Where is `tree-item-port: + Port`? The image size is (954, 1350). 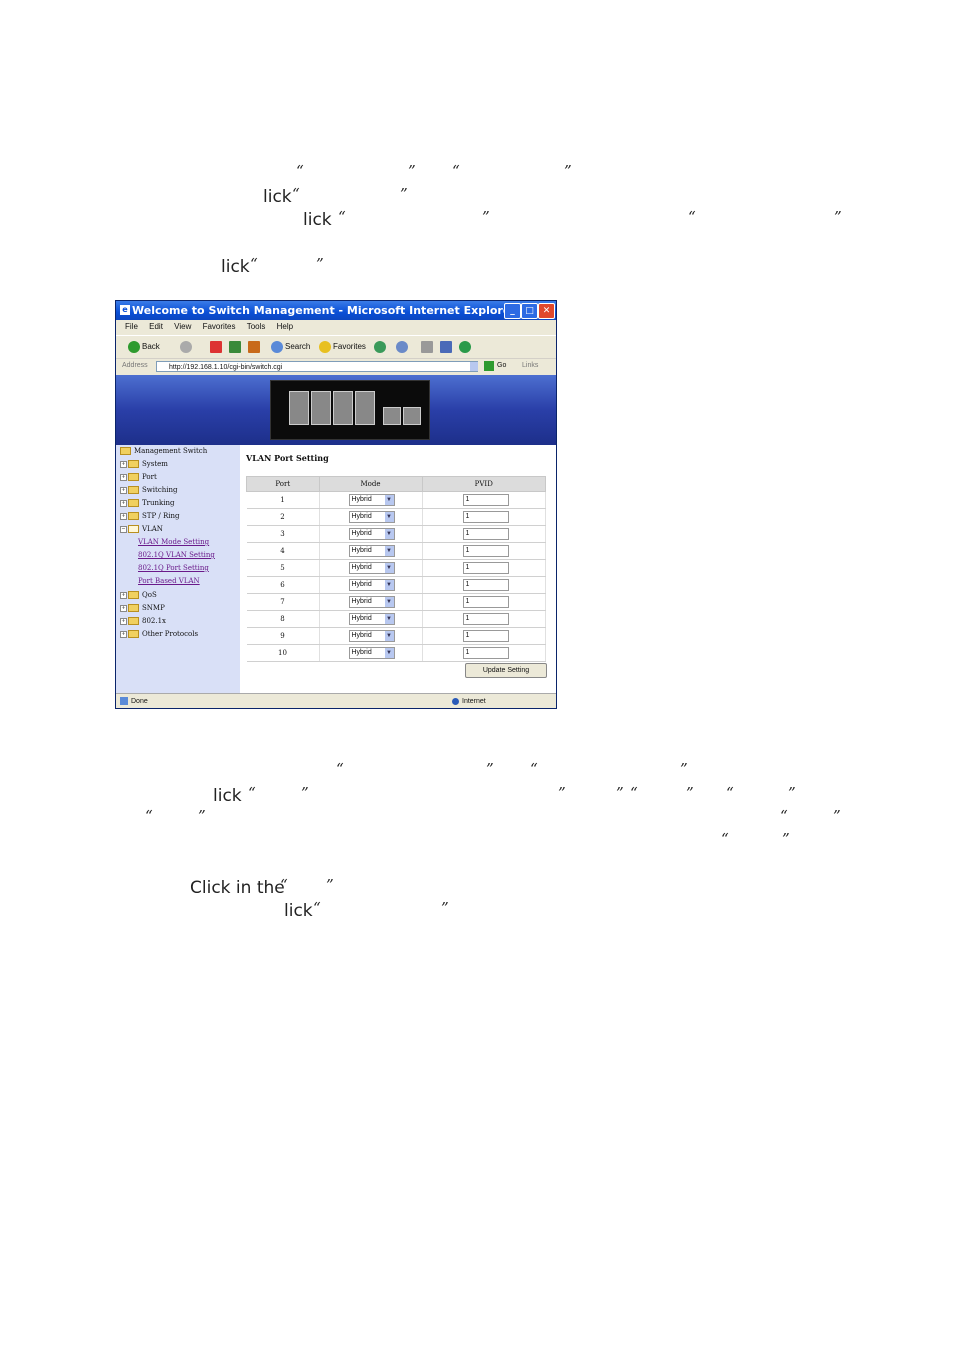 tree-item-port: + Port is located at coordinates (138, 477).